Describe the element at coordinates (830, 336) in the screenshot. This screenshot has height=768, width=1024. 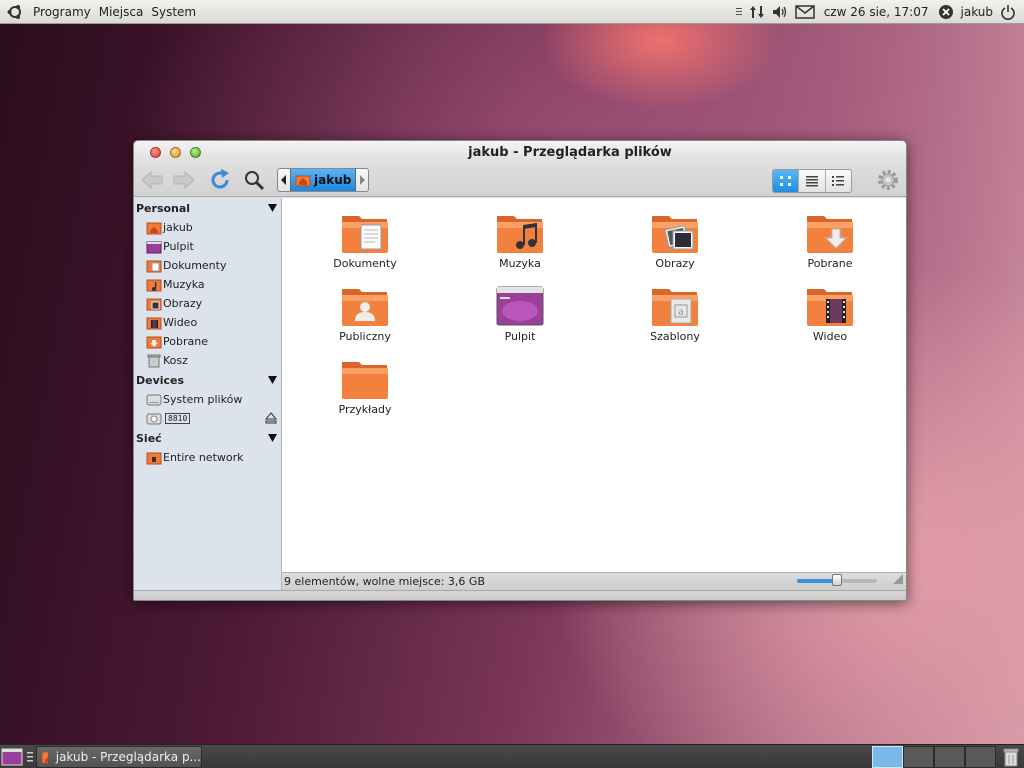
I see `file-label: Wideo` at that location.